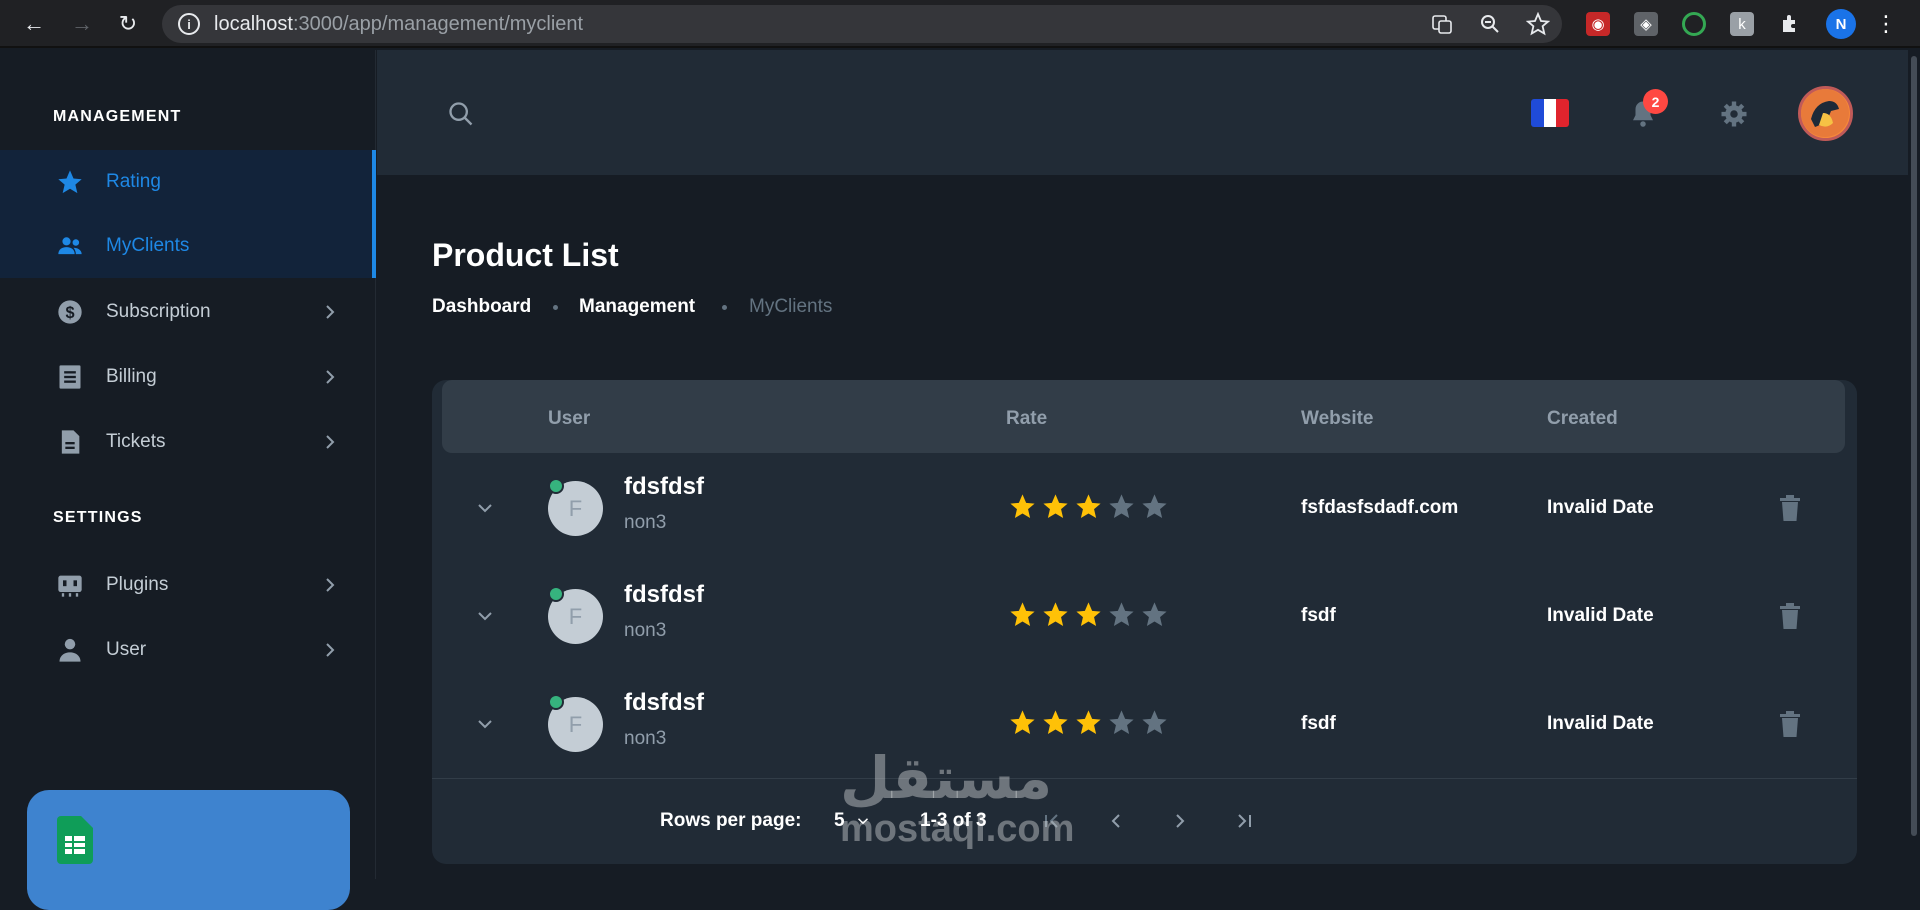 Image resolution: width=1920 pixels, height=910 pixels. Describe the element at coordinates (1886, 23) in the screenshot. I see `browser-menu-icon: ⋮` at that location.